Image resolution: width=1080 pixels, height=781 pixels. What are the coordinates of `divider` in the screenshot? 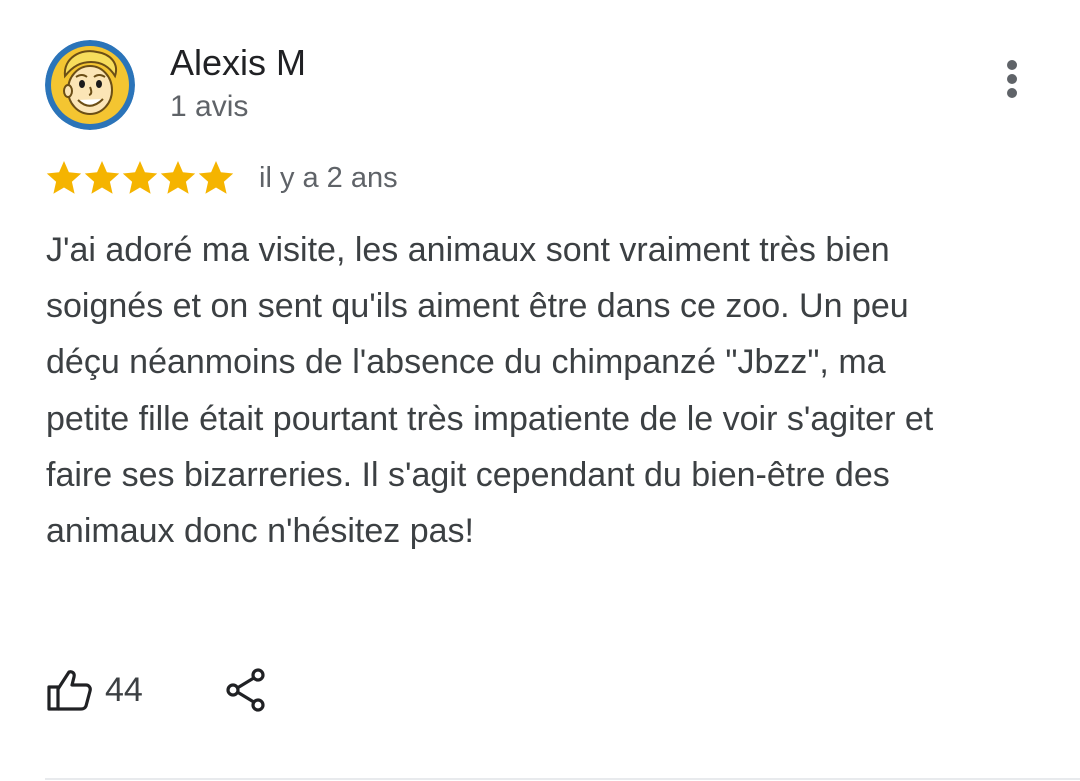 It's located at (562, 779).